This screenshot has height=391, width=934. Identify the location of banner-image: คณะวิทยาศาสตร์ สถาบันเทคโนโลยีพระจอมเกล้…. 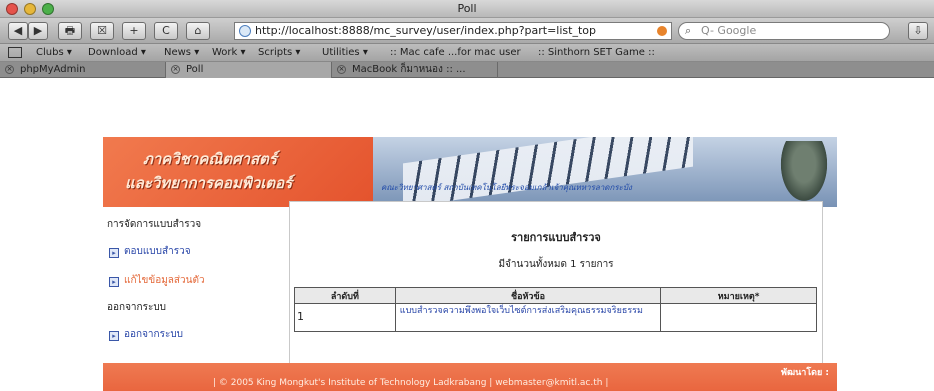
(605, 172).